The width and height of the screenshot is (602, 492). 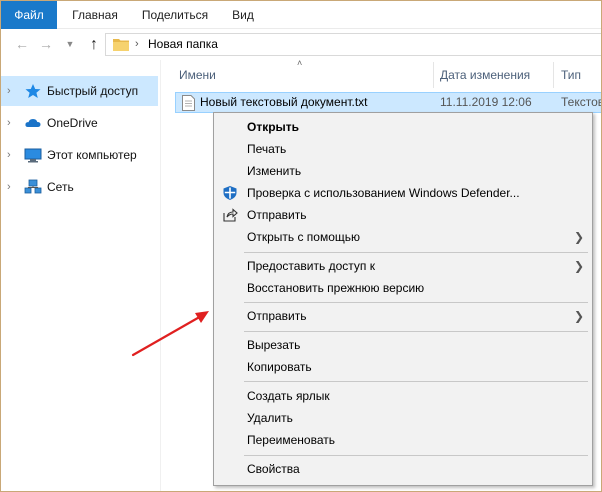 What do you see at coordinates (183, 44) in the screenshot?
I see `breadcrumb-folder: Новая папка` at bounding box center [183, 44].